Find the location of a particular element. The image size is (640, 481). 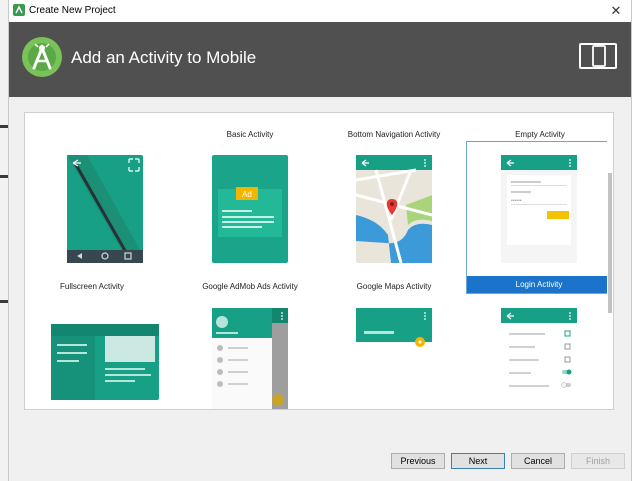

google-maps-activity-thumbnail is located at coordinates (394, 209).